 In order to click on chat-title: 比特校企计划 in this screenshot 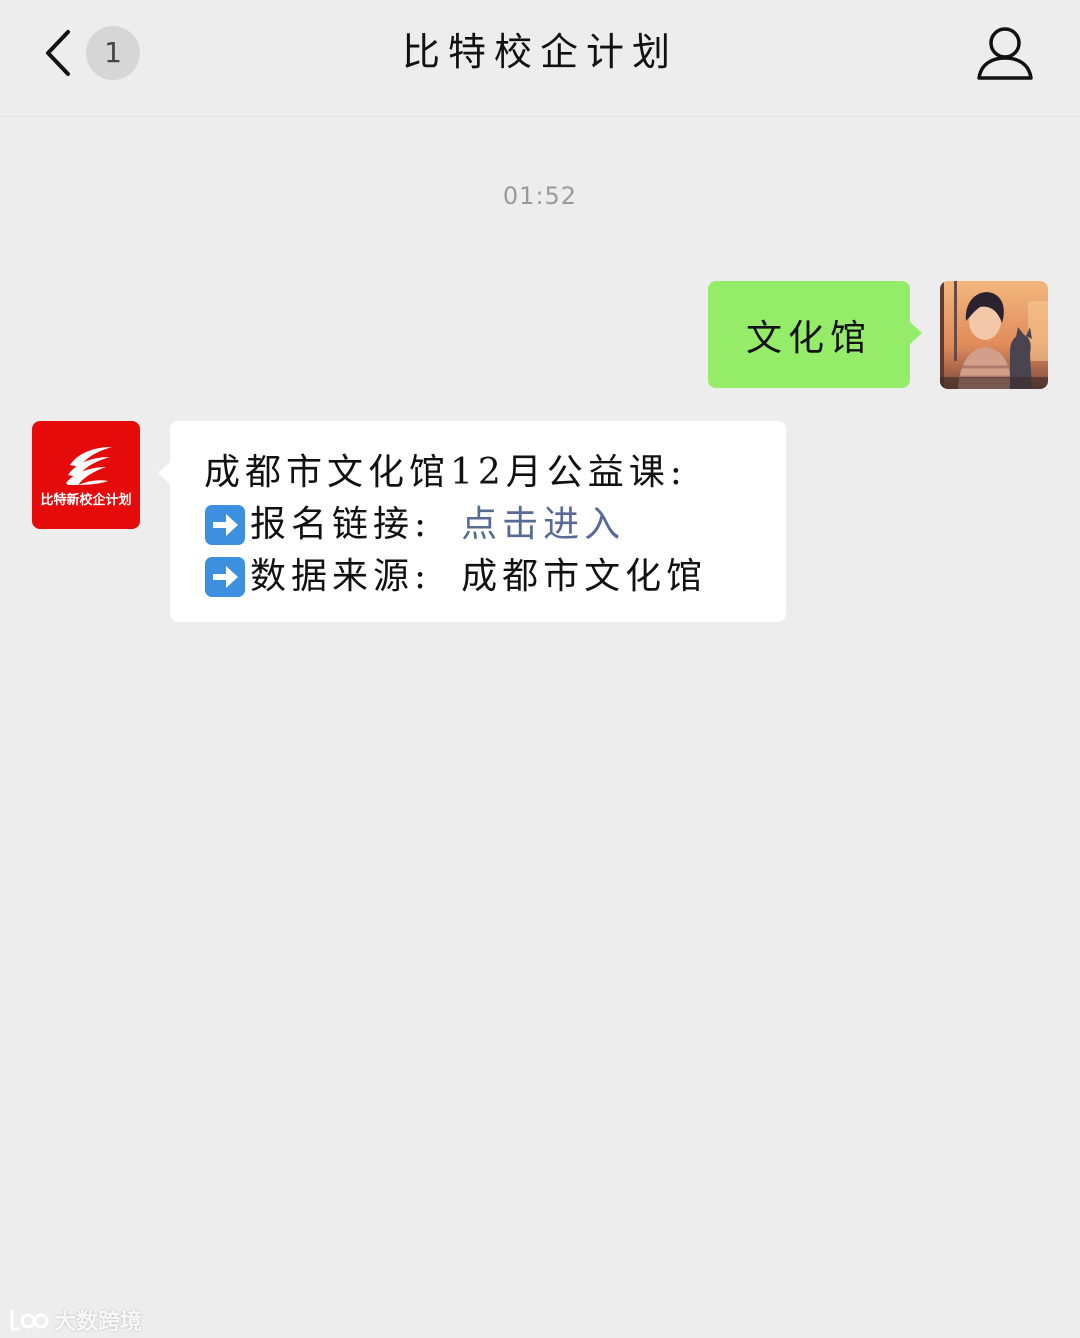, I will do `click(539, 52)`.